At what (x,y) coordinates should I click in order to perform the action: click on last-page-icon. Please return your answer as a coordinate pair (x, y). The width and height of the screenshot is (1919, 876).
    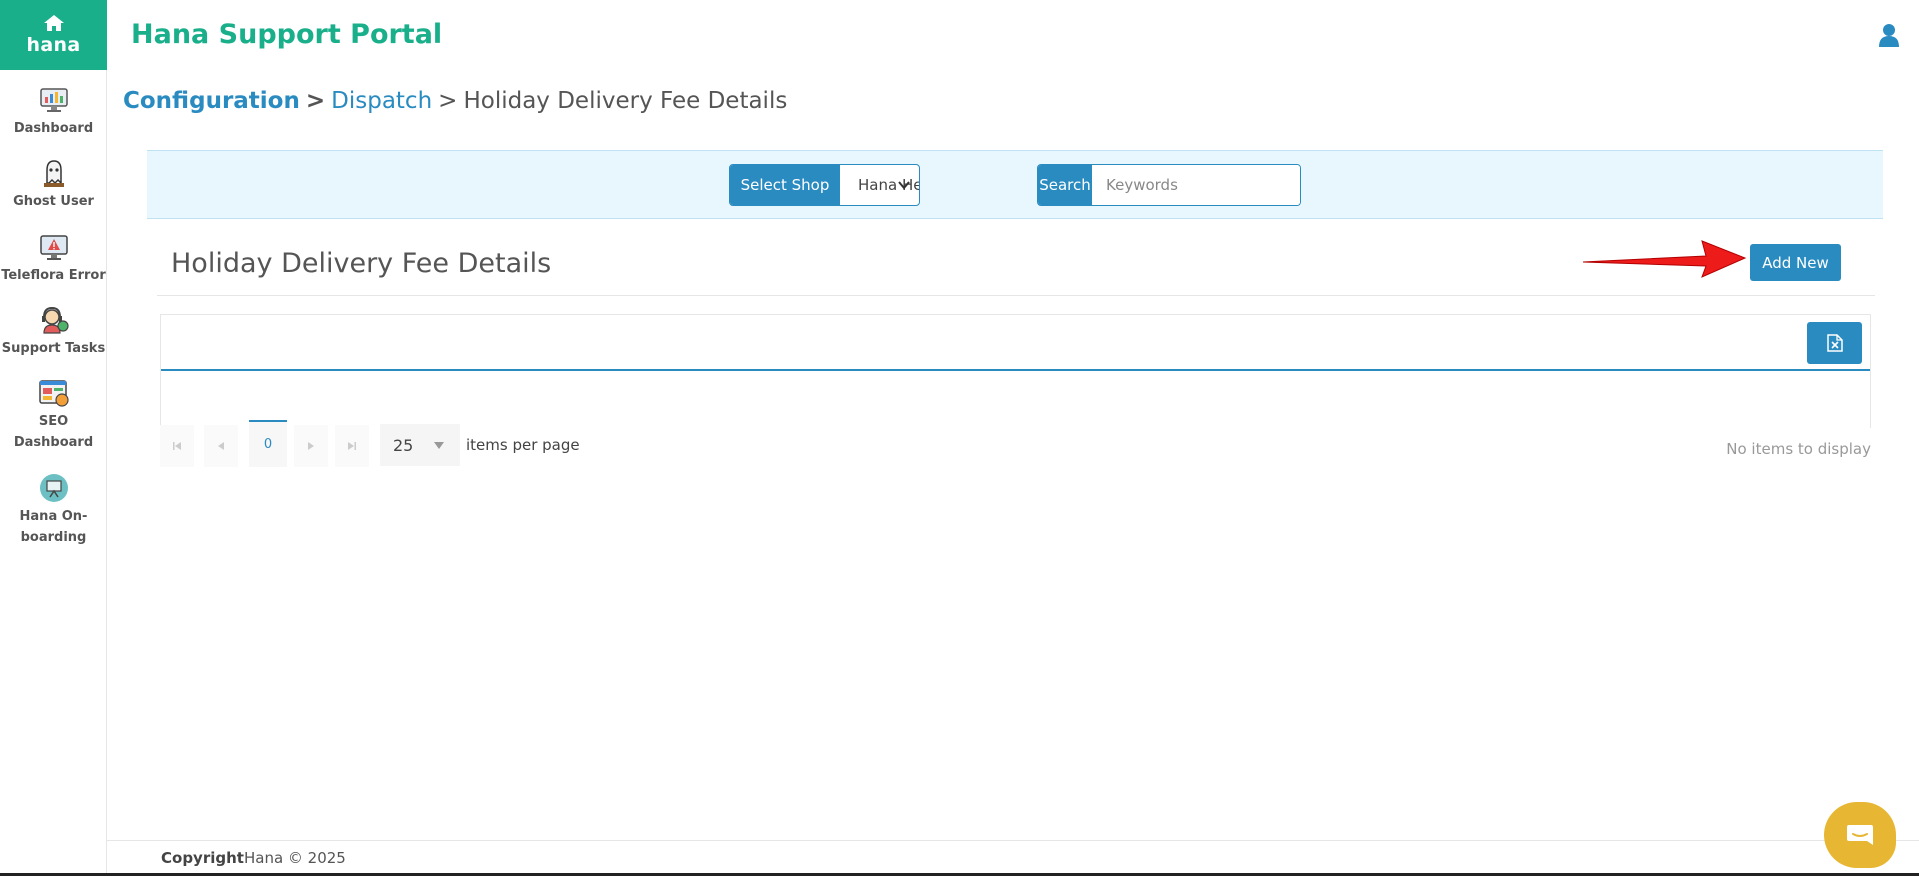
    Looking at the image, I should click on (352, 446).